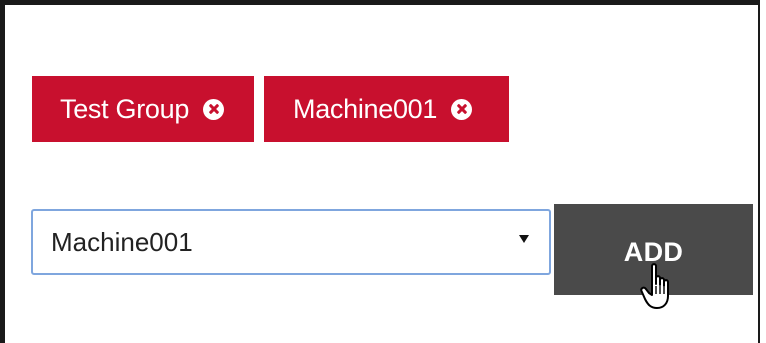  I want to click on tag-label: Test Group, so click(125, 108).